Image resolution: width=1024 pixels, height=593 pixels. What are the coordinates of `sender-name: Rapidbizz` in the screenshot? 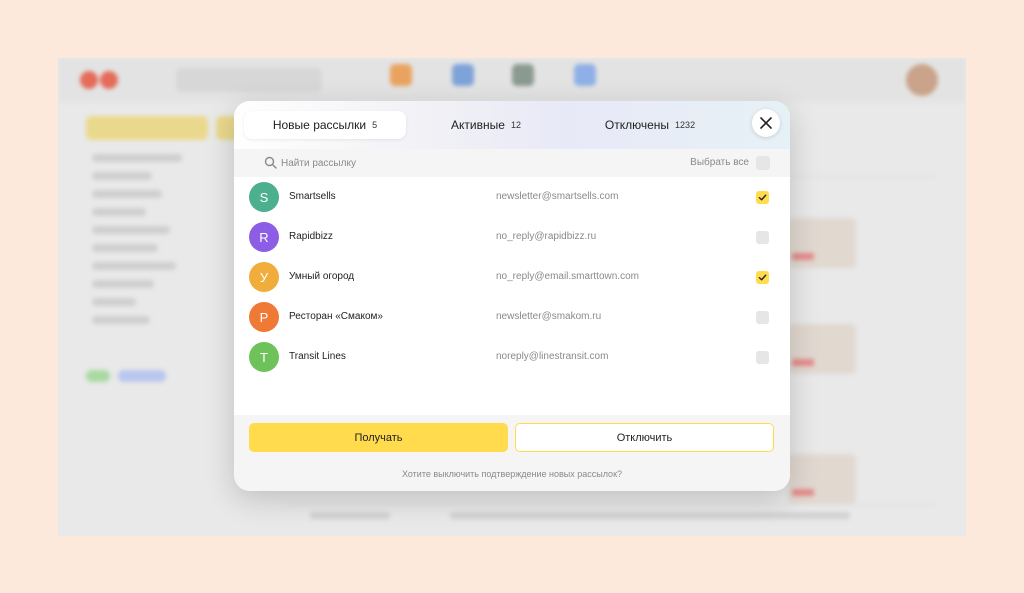 It's located at (311, 236).